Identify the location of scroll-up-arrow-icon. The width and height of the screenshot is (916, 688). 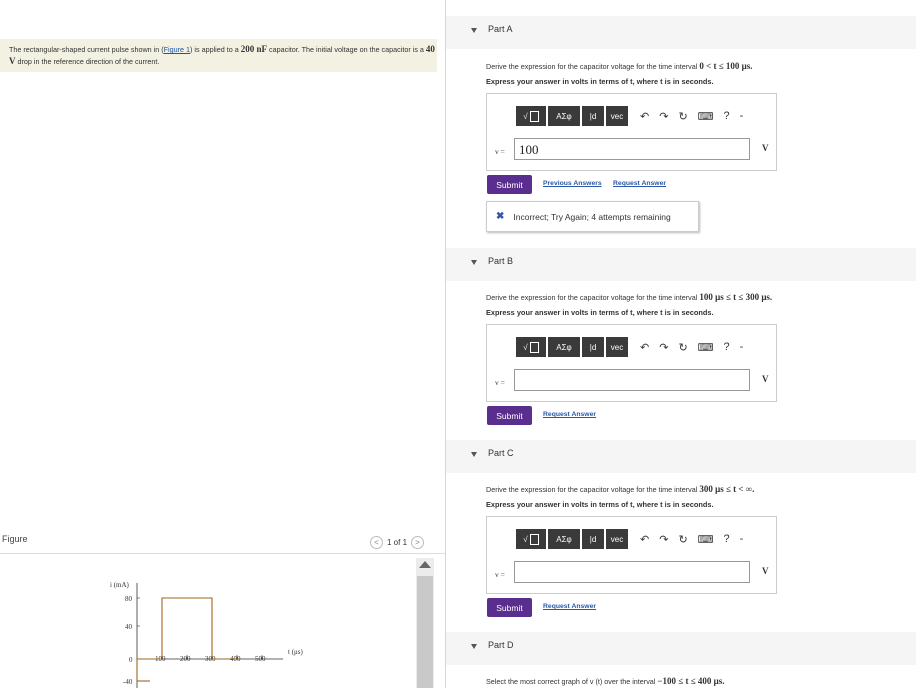
(425, 564).